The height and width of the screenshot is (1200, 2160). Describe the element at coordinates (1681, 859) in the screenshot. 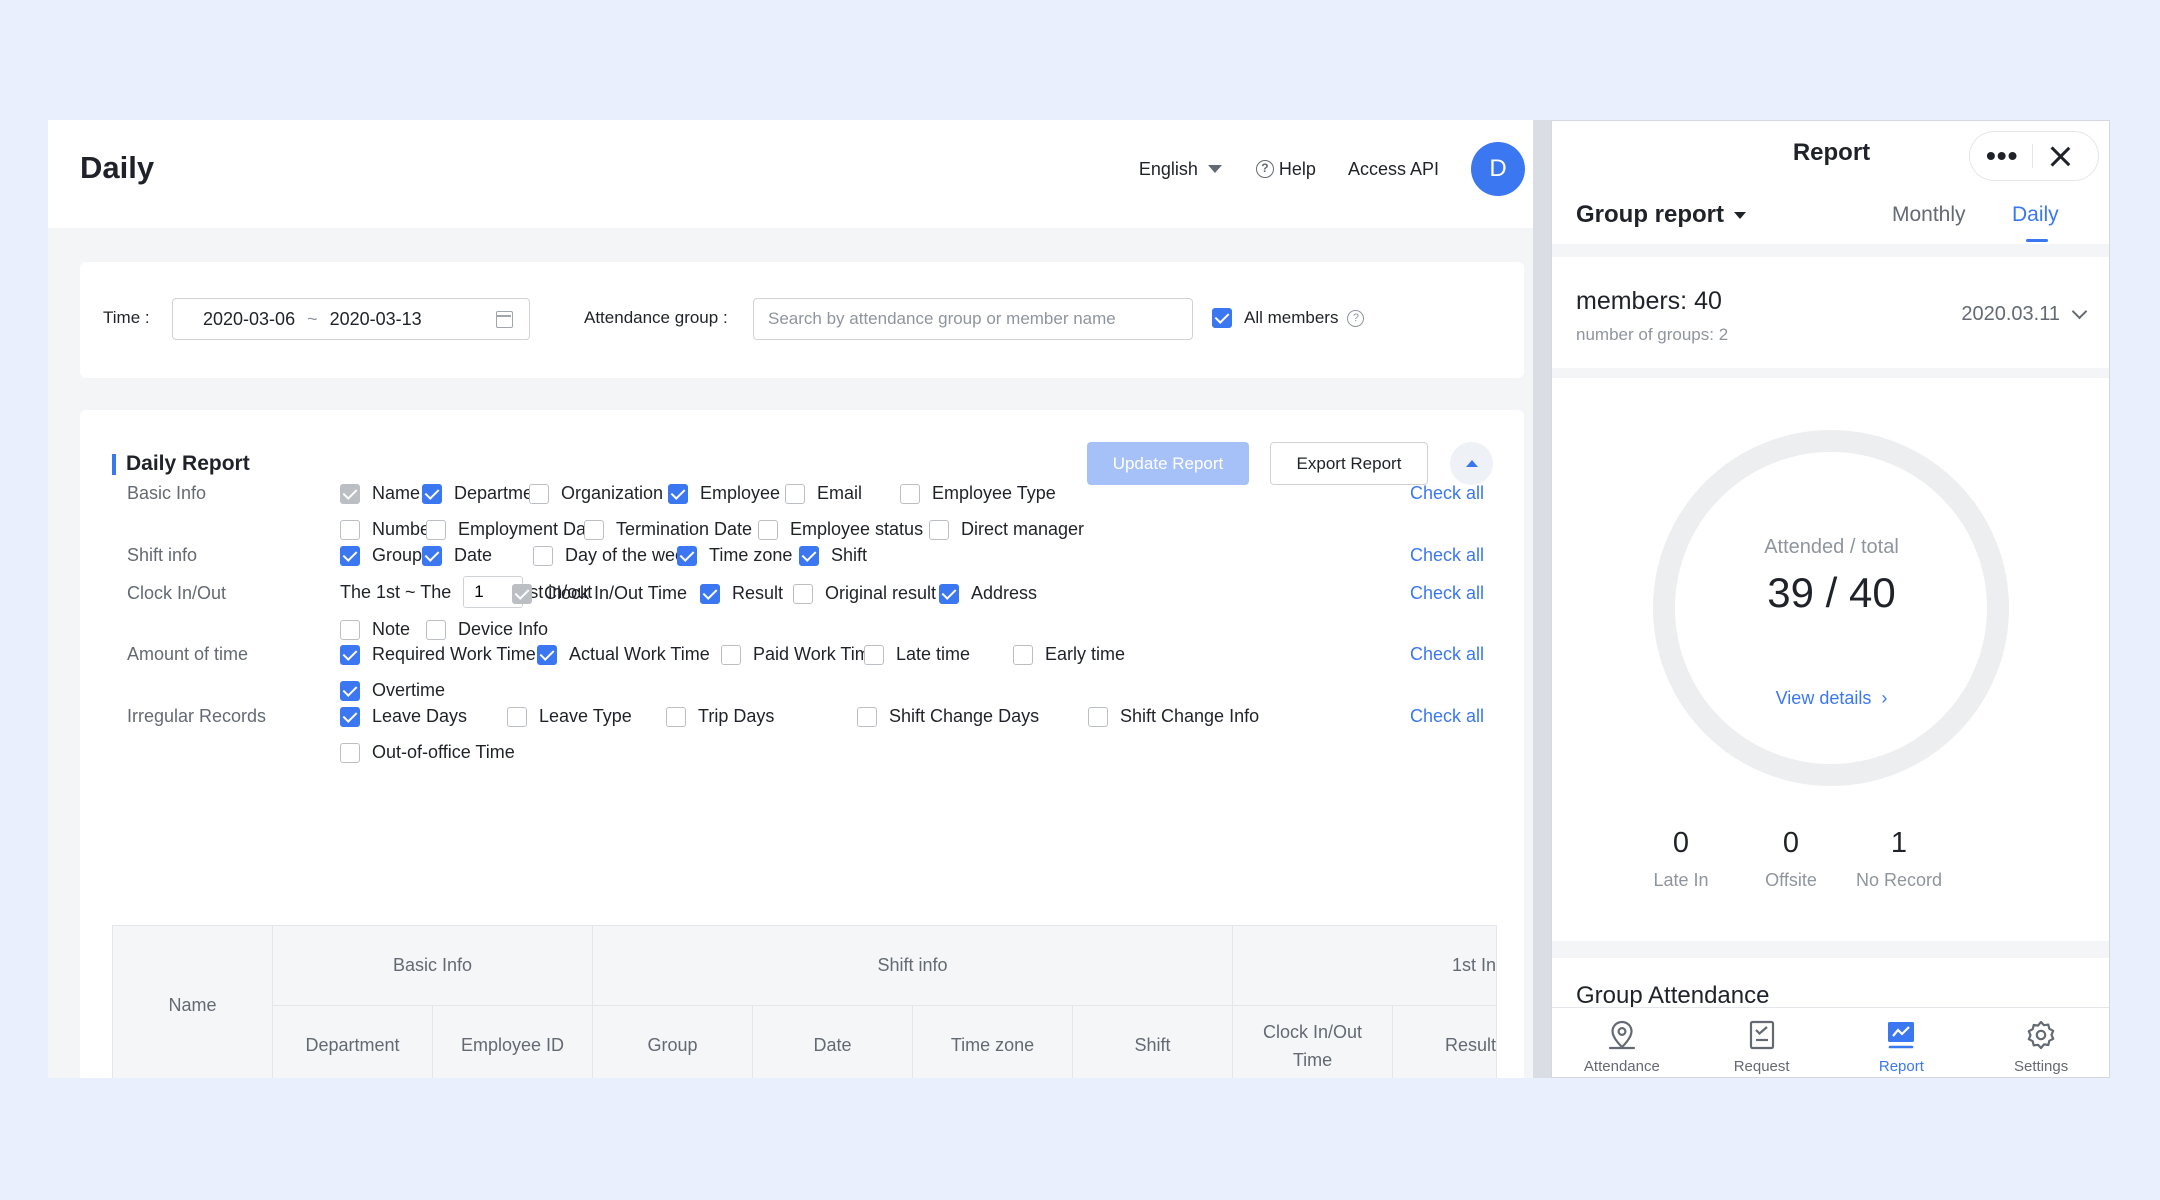

I see `stat-late-in: 0 Late In` at that location.